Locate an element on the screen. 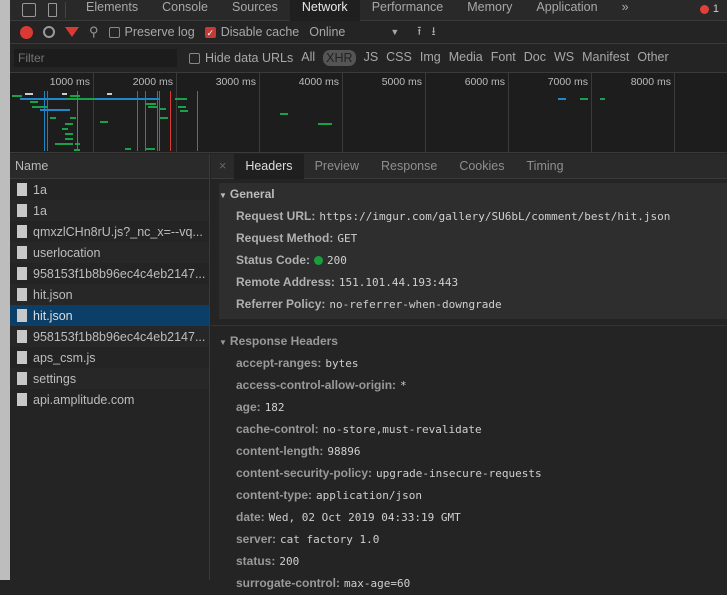  timeline-tick-label: 8000 ms is located at coordinates (650, 82).